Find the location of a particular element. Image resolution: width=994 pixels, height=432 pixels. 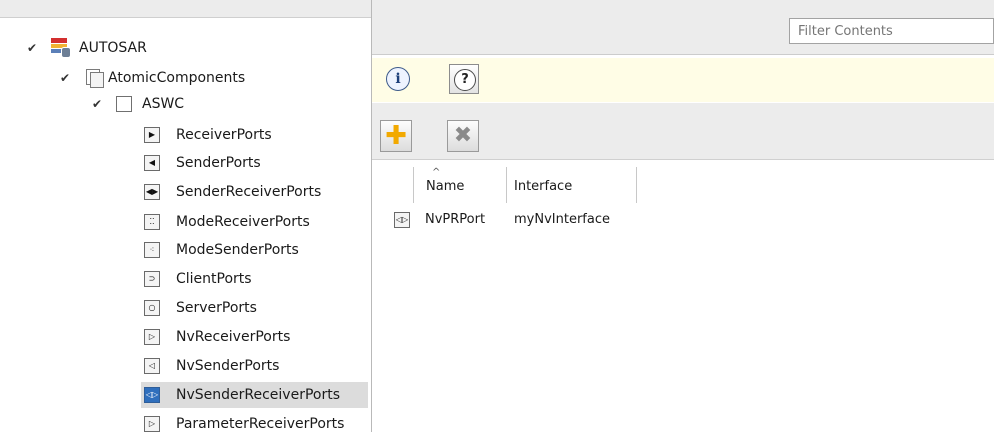

client-port-icon: ⊃ is located at coordinates (152, 279).